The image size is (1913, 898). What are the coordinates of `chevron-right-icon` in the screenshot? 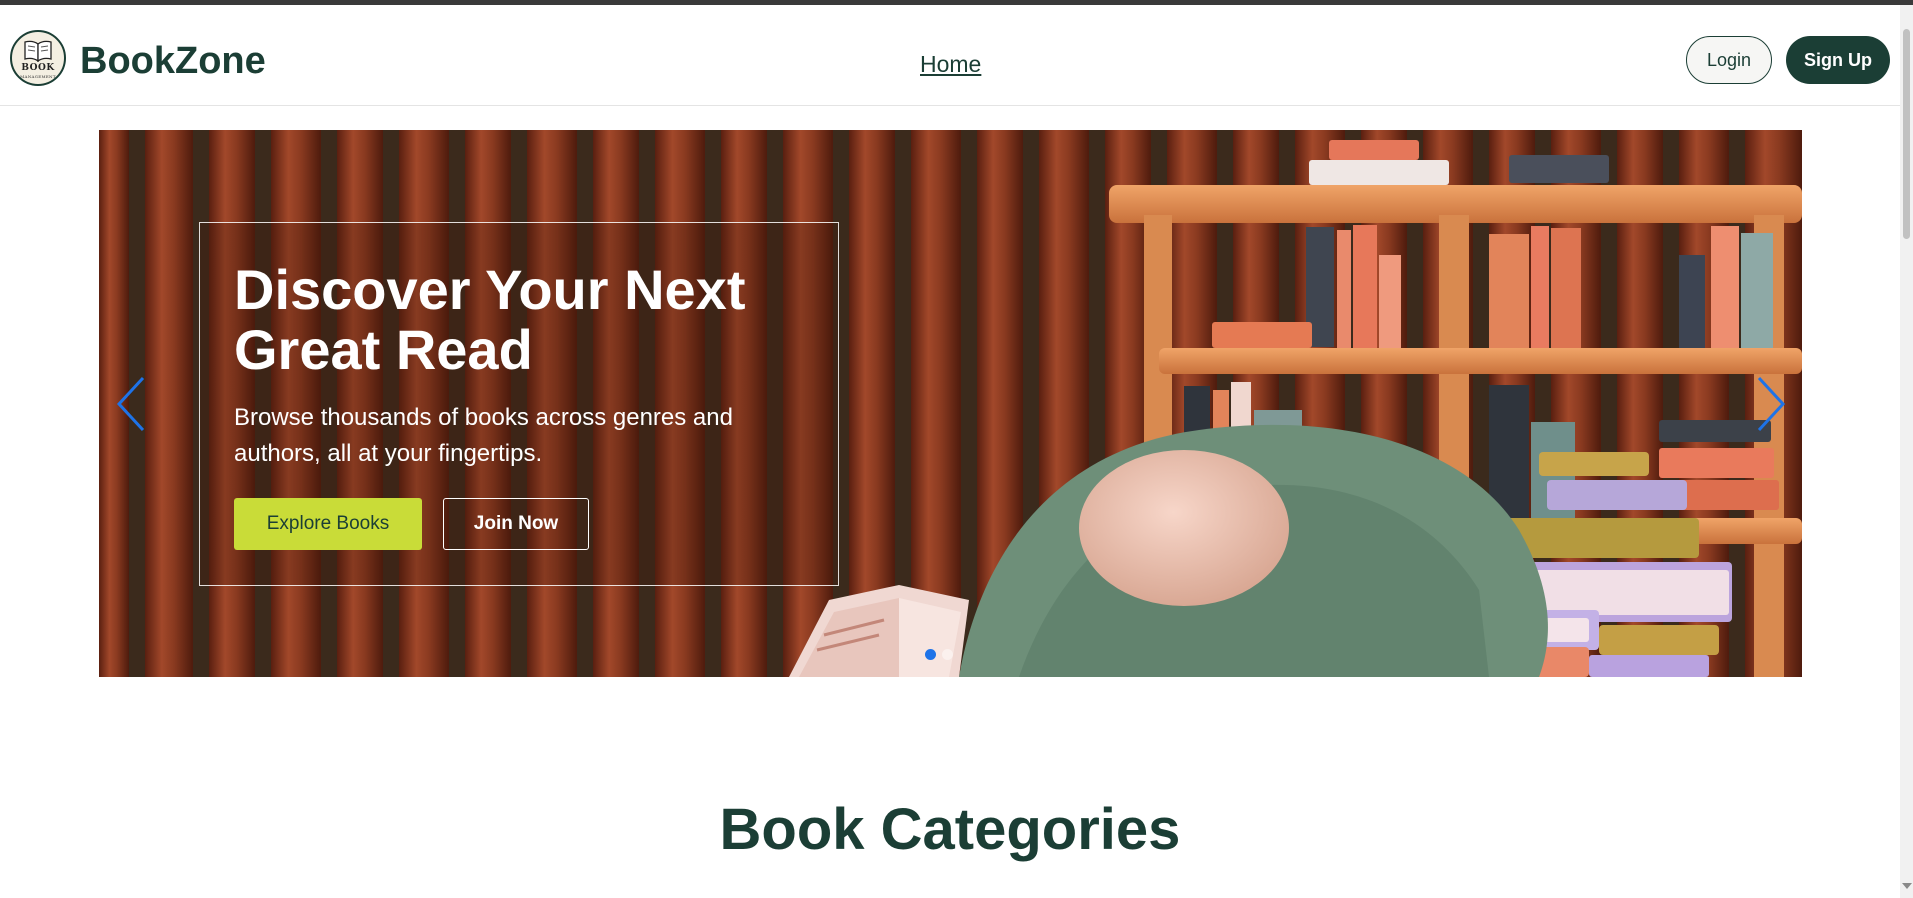 It's located at (1771, 404).